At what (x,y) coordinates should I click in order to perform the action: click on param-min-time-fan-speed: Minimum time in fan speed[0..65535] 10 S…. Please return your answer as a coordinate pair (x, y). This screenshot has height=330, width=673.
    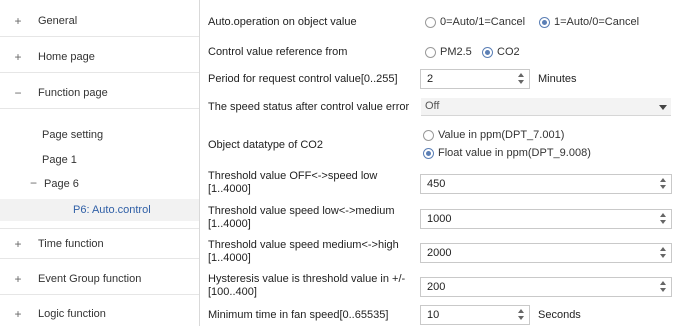
    Looking at the image, I should click on (436, 315).